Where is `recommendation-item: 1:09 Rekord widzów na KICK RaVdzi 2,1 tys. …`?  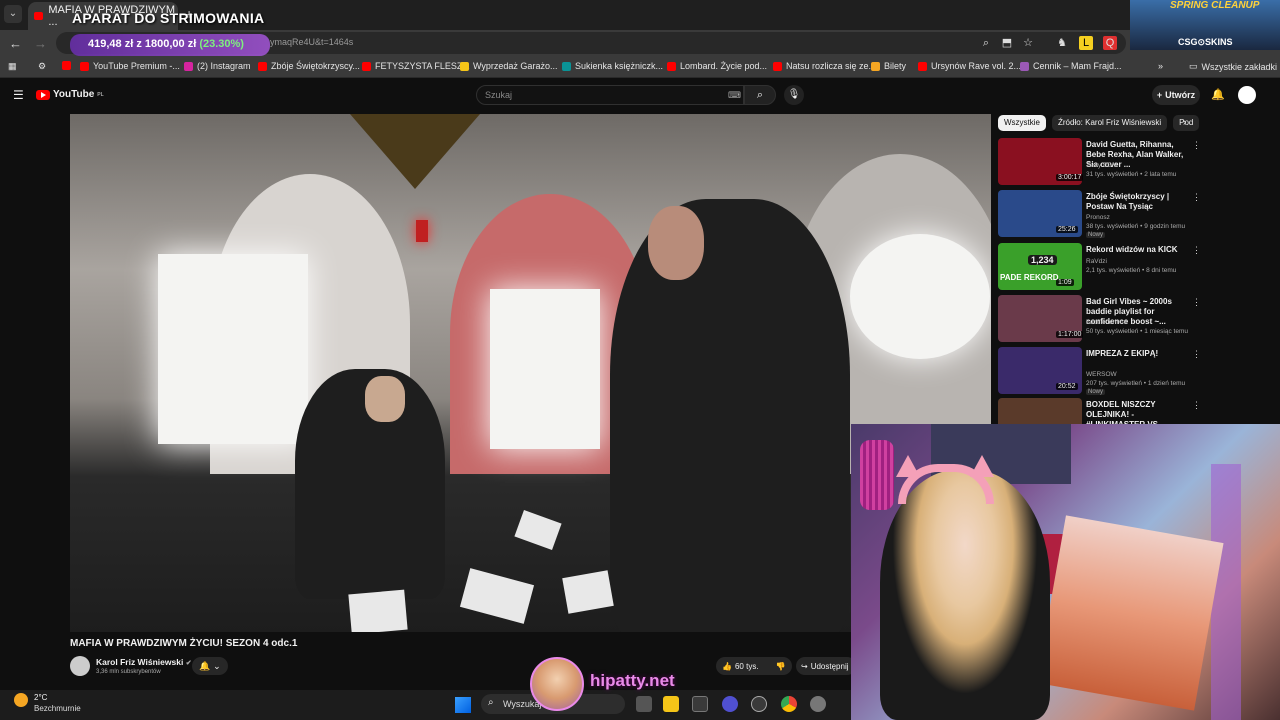 recommendation-item: 1:09 Rekord widzów na KICK RaVdzi 2,1 tys. … is located at coordinates (1133, 267).